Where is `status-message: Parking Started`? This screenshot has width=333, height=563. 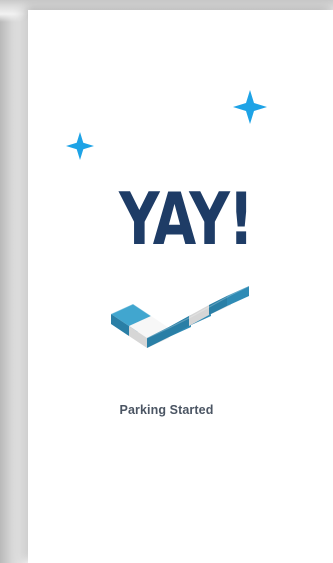
status-message: Parking Started is located at coordinates (166, 410).